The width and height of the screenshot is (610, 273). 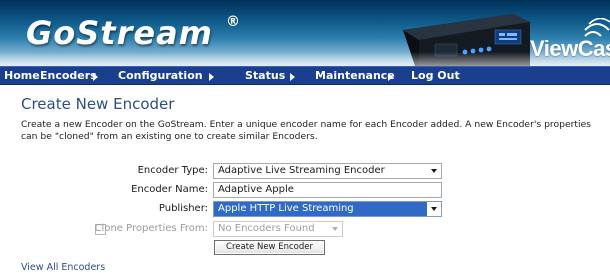 What do you see at coordinates (169, 189) in the screenshot?
I see `encoder-name-label: Encoder Name:` at bounding box center [169, 189].